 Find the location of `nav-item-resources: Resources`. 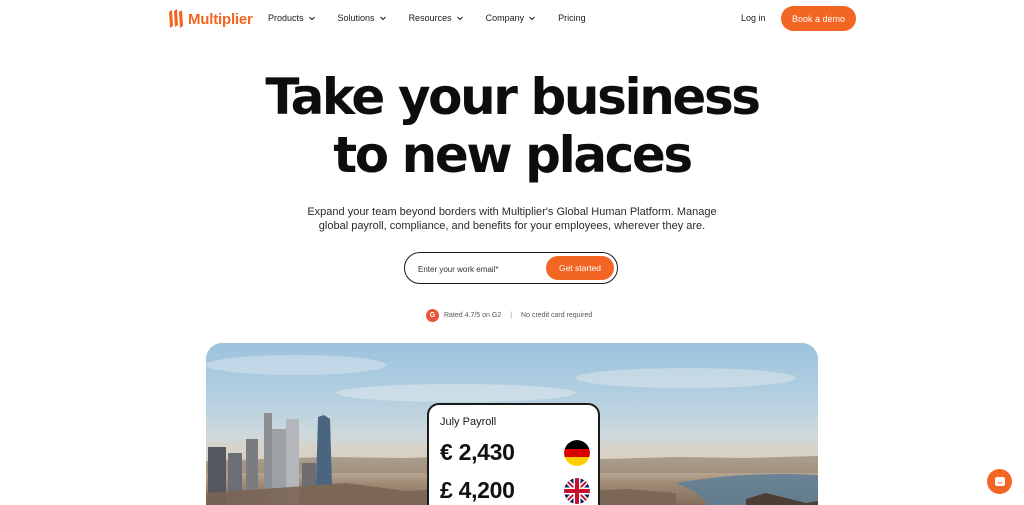

nav-item-resources: Resources is located at coordinates (436, 18).